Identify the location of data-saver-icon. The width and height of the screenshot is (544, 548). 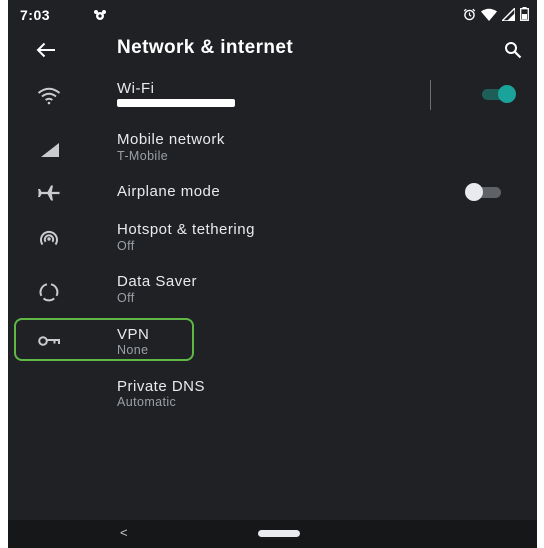
(49, 292).